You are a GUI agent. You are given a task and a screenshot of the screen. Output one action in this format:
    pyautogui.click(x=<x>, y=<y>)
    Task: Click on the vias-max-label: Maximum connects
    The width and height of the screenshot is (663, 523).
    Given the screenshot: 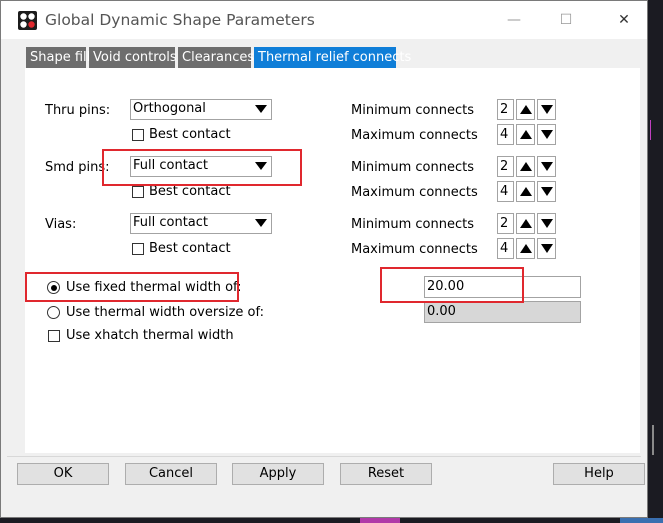 What is the action you would take?
    pyautogui.click(x=414, y=249)
    